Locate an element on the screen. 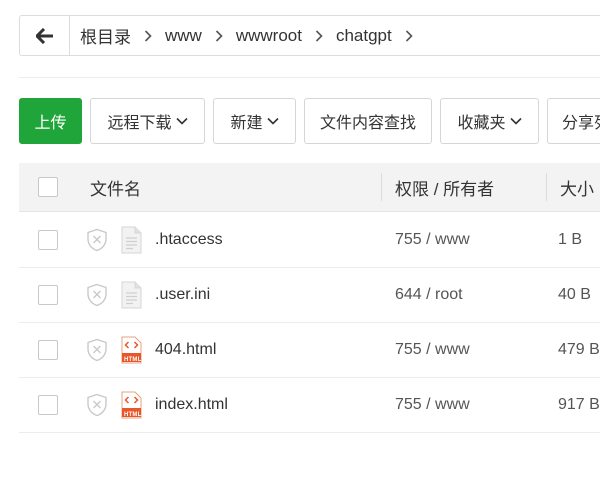  table-row: HTML index.html 755 / www 917 B is located at coordinates (309, 405).